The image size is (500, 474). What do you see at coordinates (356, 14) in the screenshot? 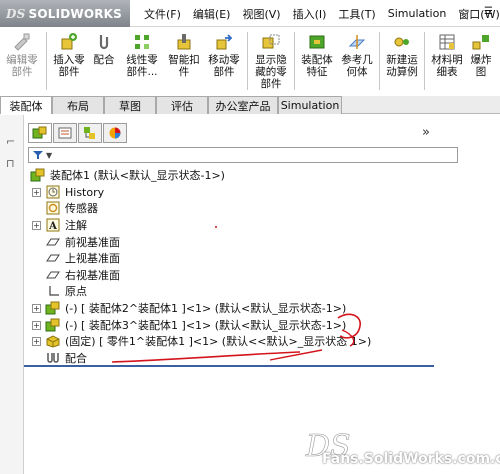
I see `menu-tools: 工具(T)` at bounding box center [356, 14].